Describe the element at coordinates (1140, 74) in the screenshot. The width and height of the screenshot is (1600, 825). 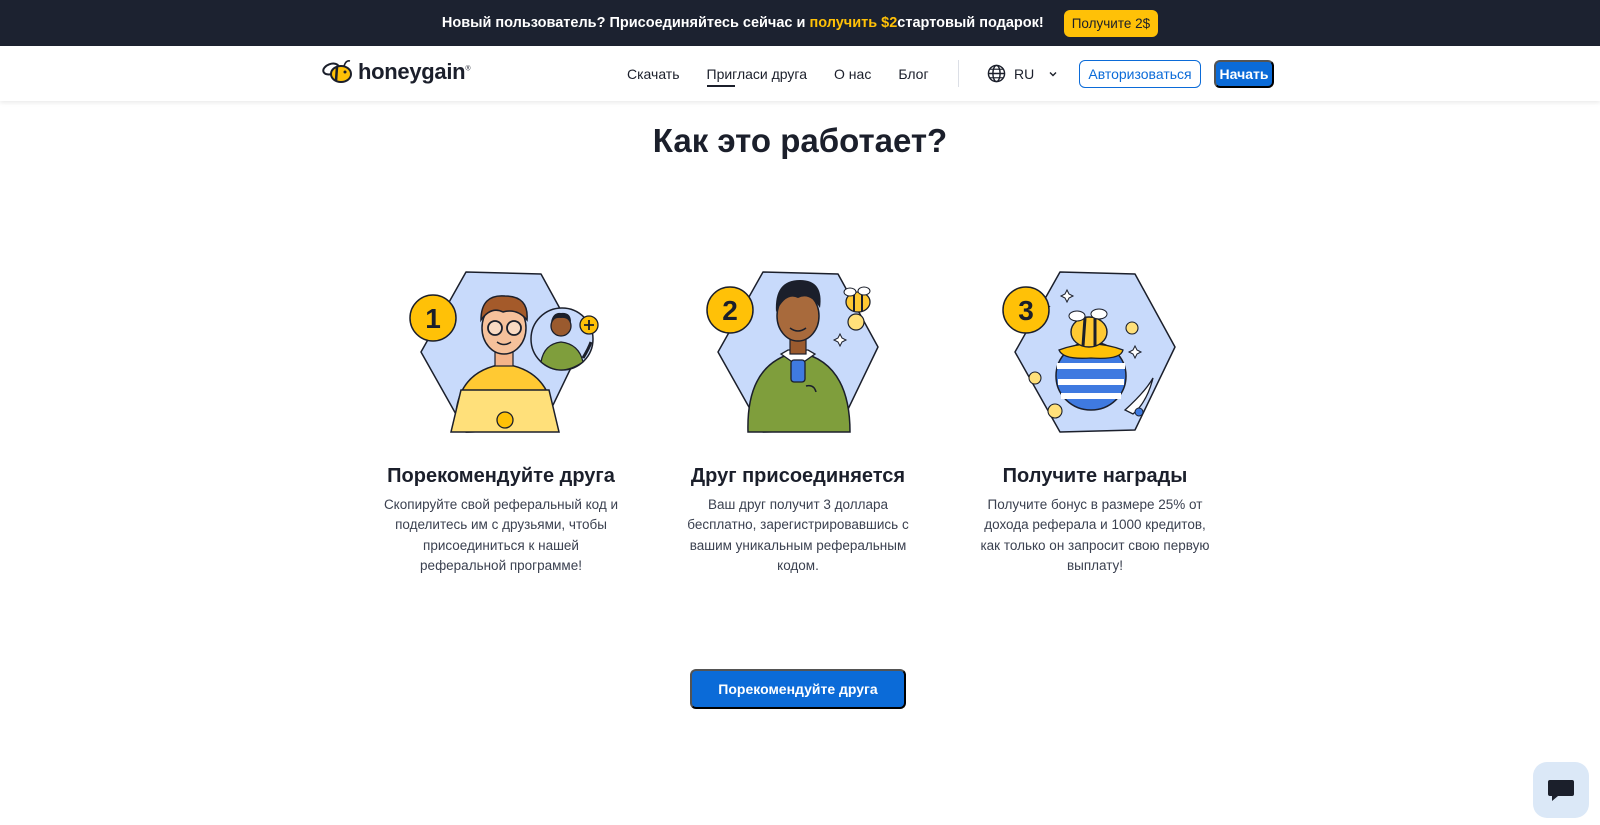
I see `login-button: Авторизоваться` at that location.